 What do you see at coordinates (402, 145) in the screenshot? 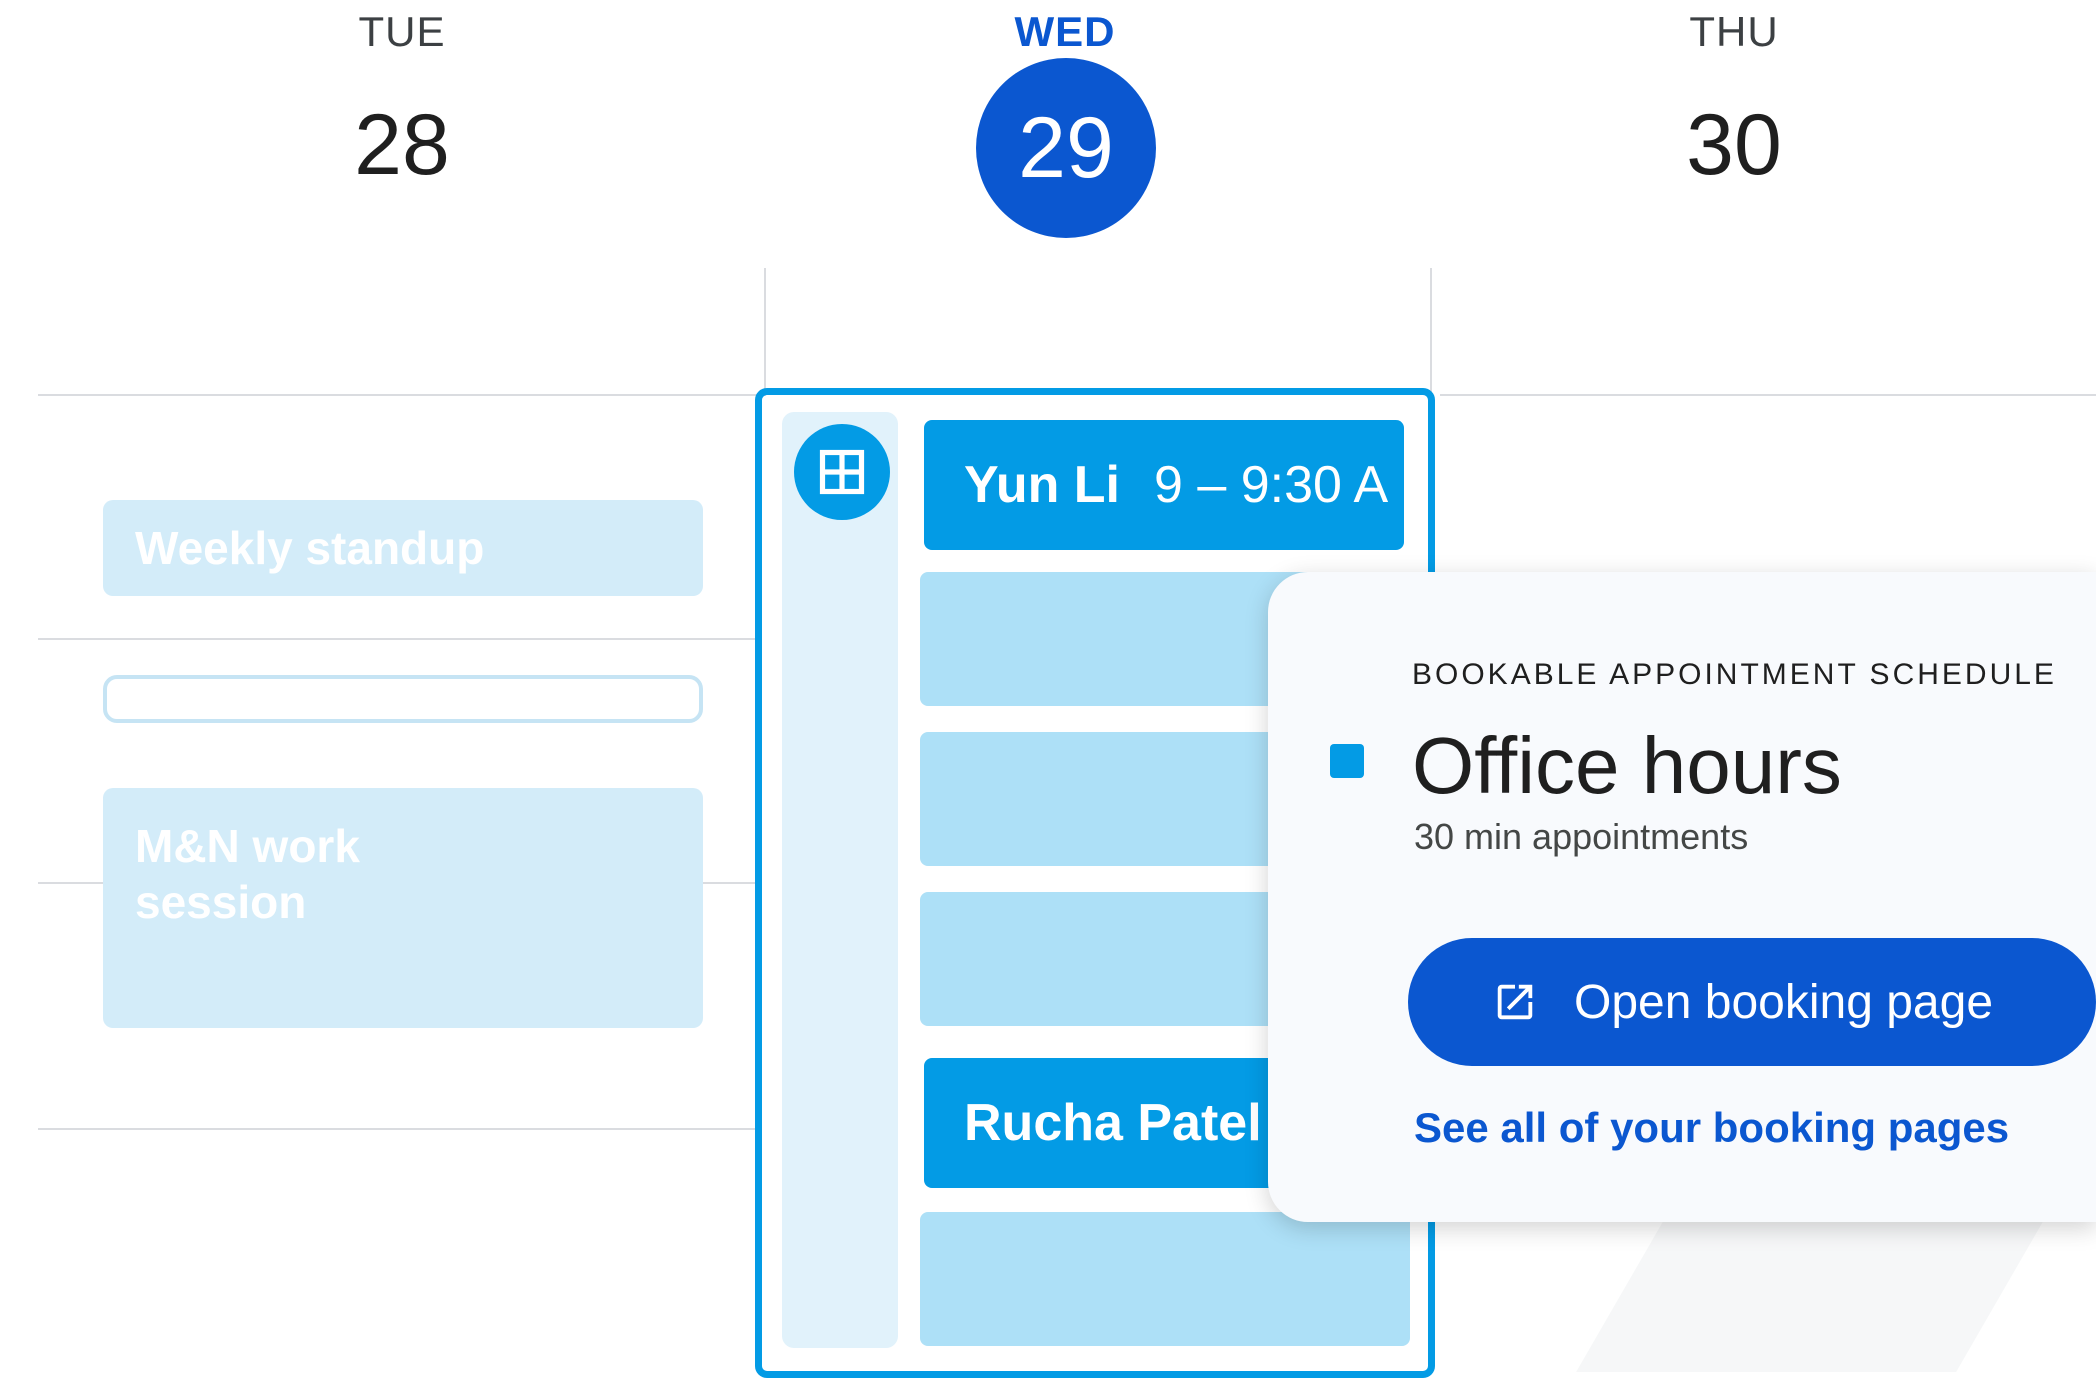
I see `day-number-tue: 28` at bounding box center [402, 145].